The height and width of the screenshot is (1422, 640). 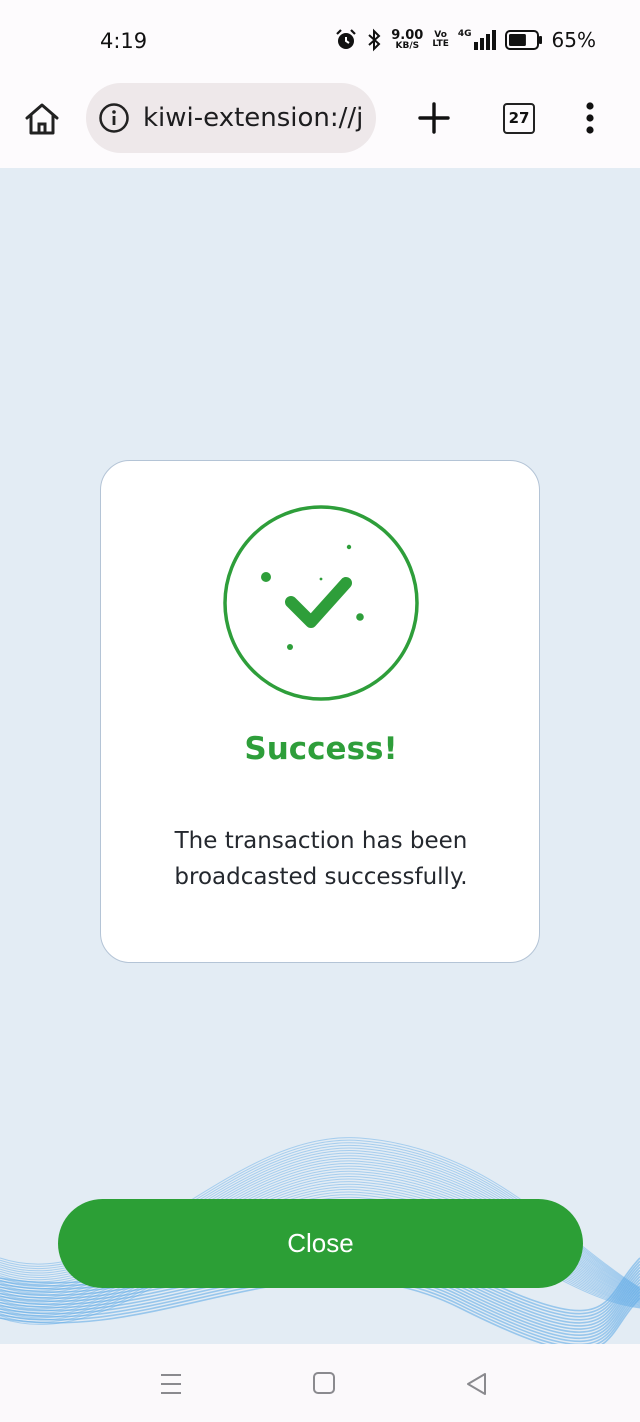 I want to click on status-bar: 4:19 9.00 KB/S Vo LTE 4G 65%, so click(x=320, y=40).